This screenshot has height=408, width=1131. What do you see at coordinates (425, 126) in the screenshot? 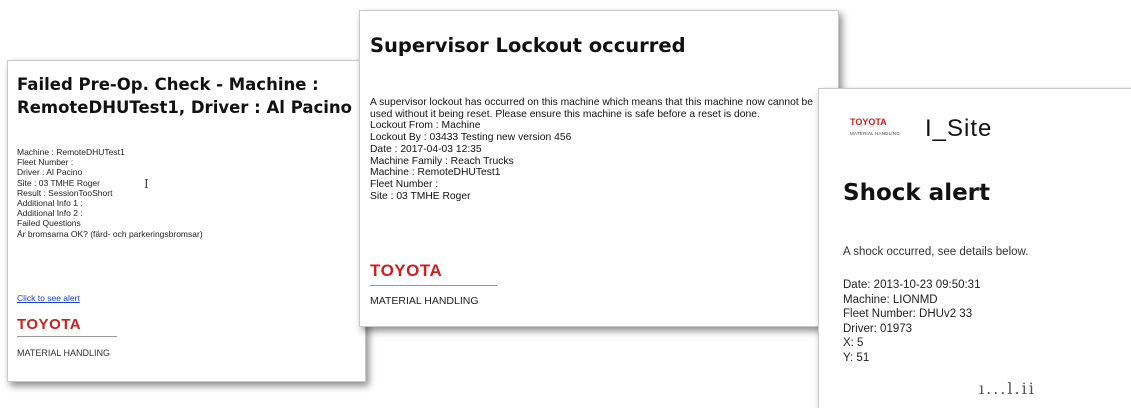
I see `detail-lockout-from: Lockout From : Machine` at bounding box center [425, 126].